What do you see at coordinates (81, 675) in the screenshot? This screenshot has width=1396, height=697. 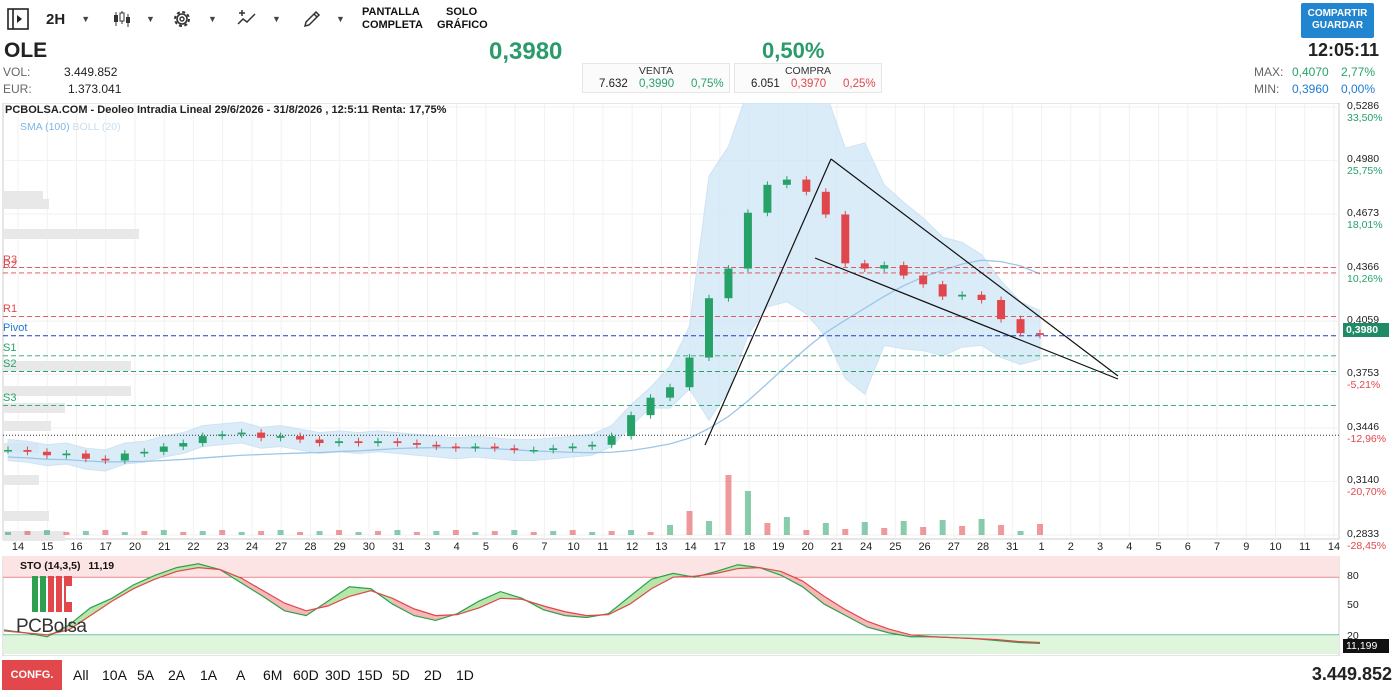 I see `range-button-all: All` at bounding box center [81, 675].